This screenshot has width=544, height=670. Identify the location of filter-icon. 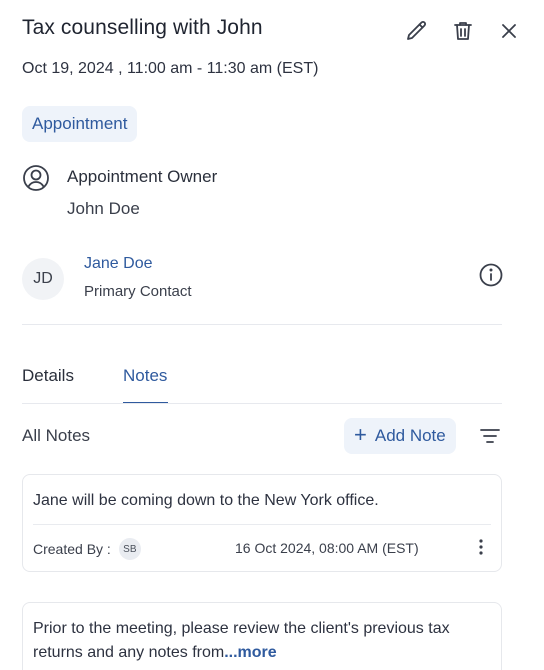
(490, 436).